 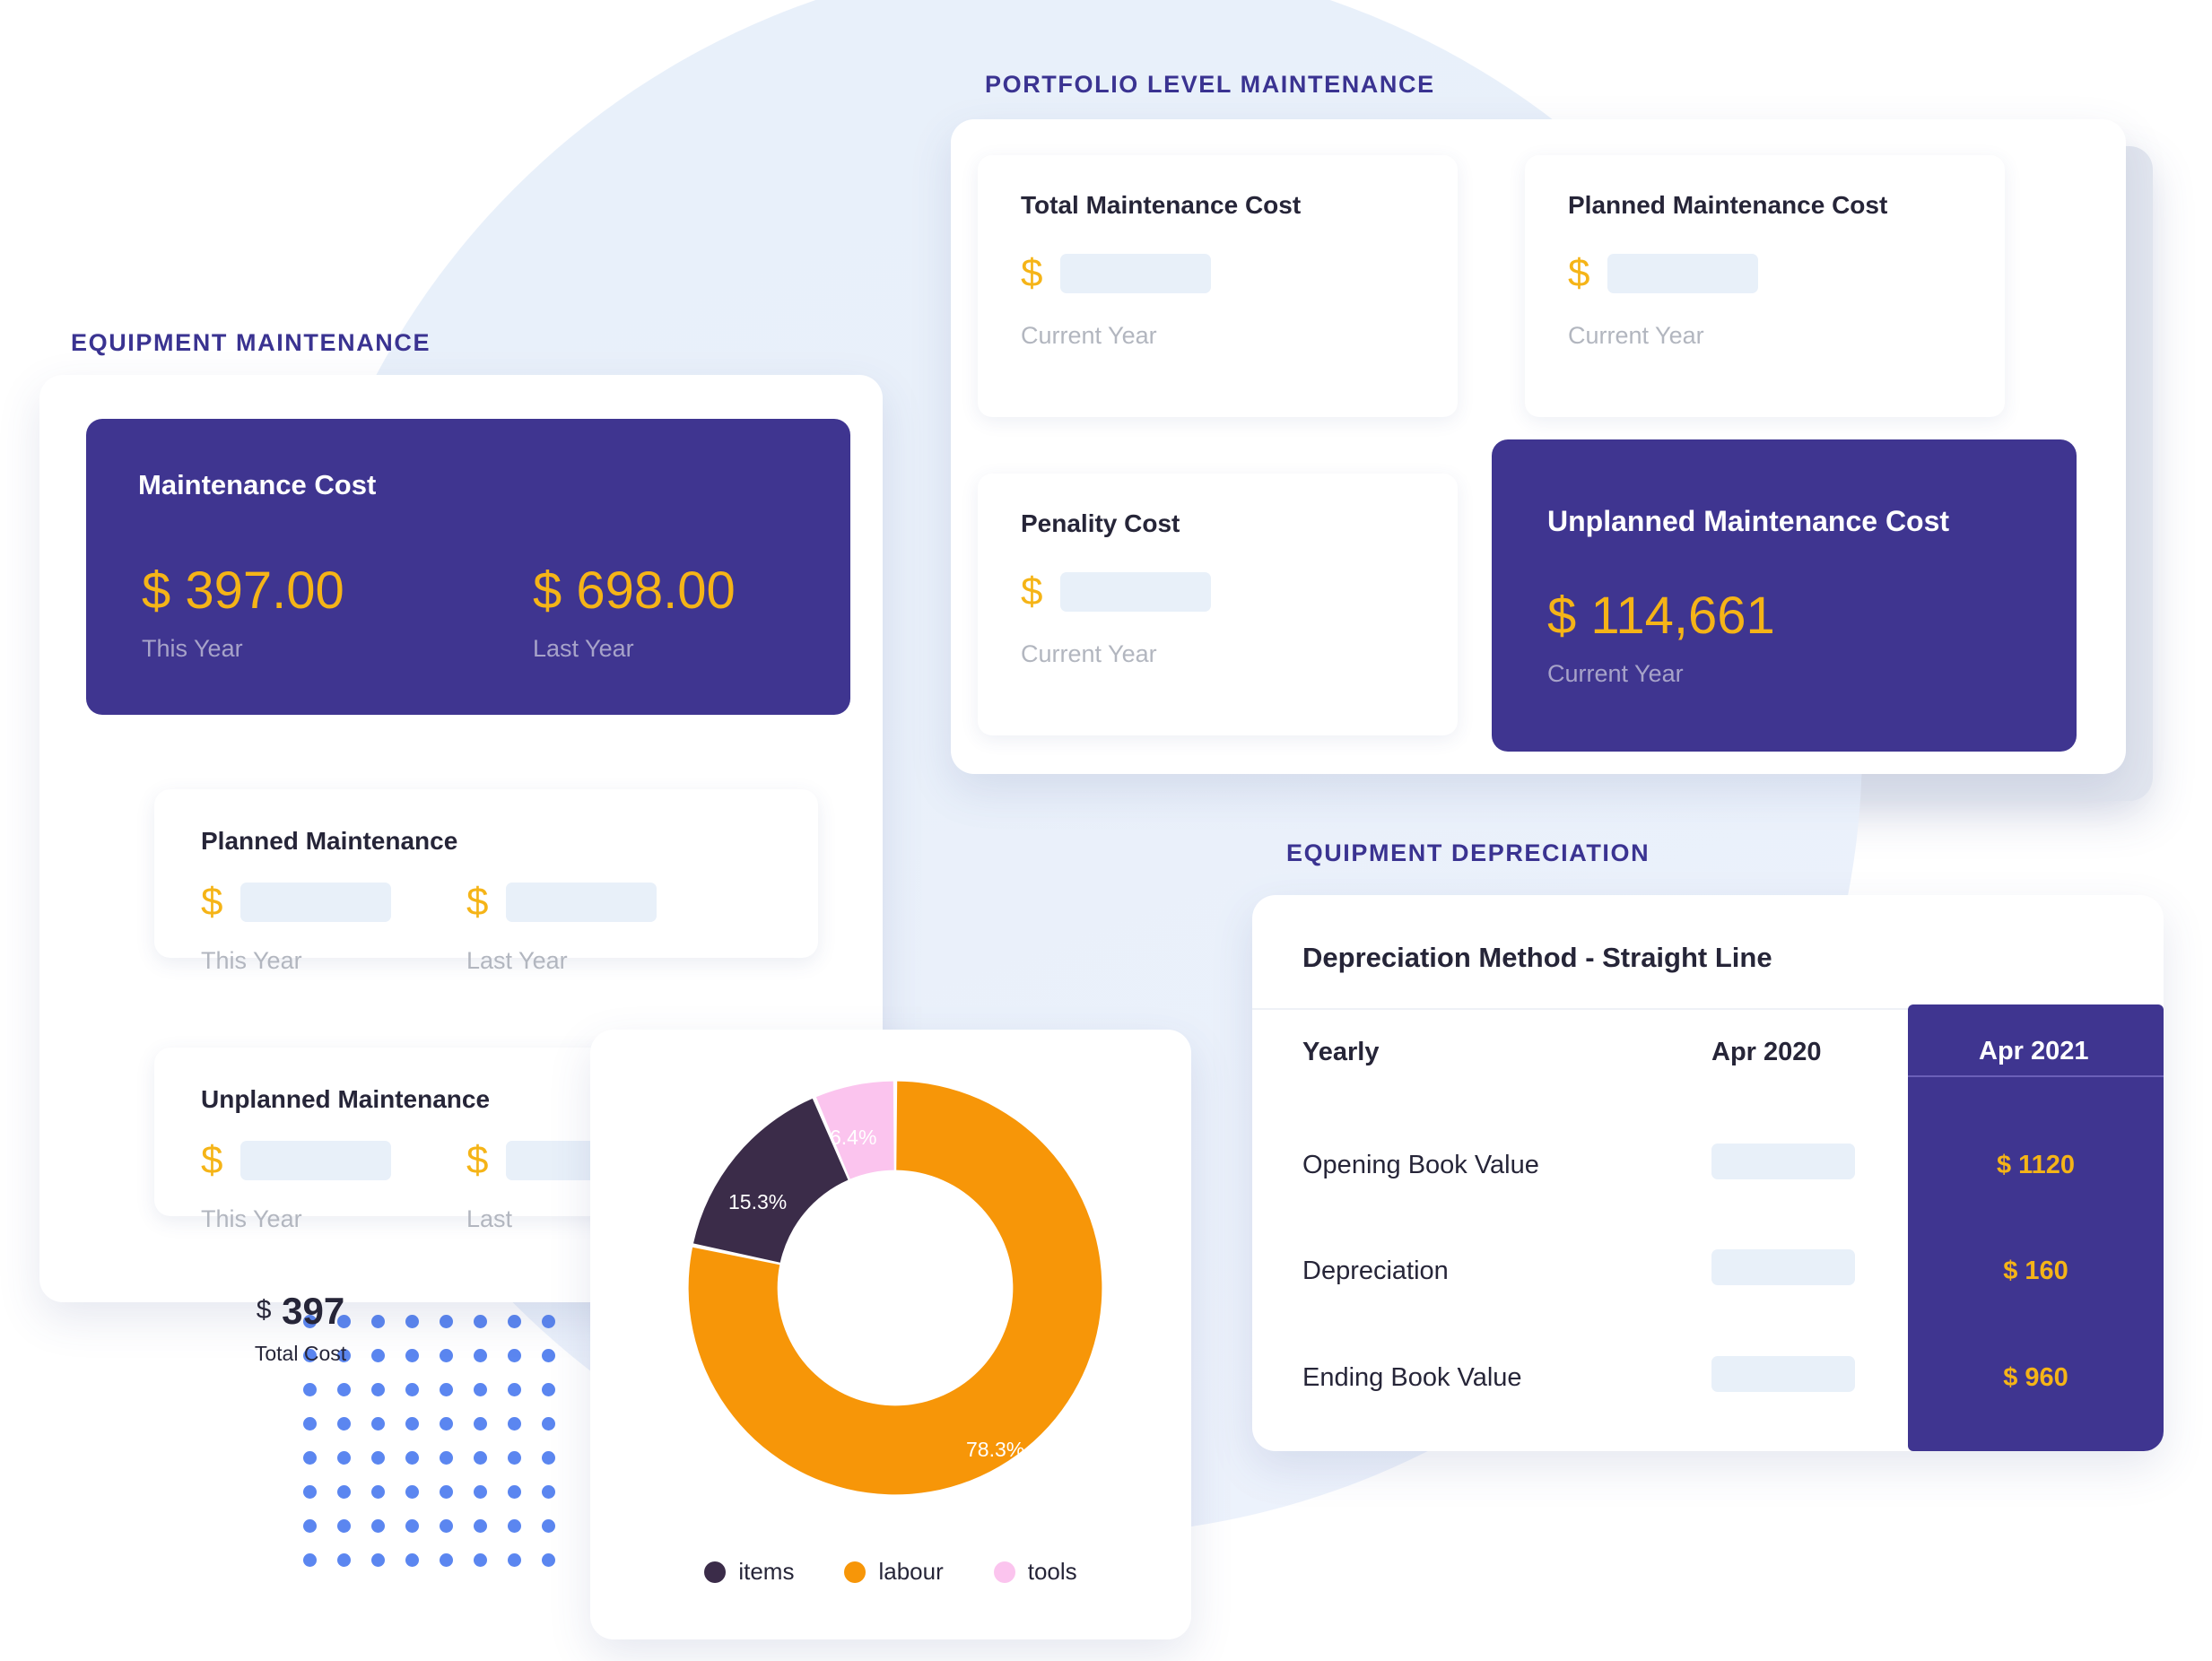 What do you see at coordinates (583, 648) in the screenshot?
I see `maintenance-cost-last-year-caption: Last Year` at bounding box center [583, 648].